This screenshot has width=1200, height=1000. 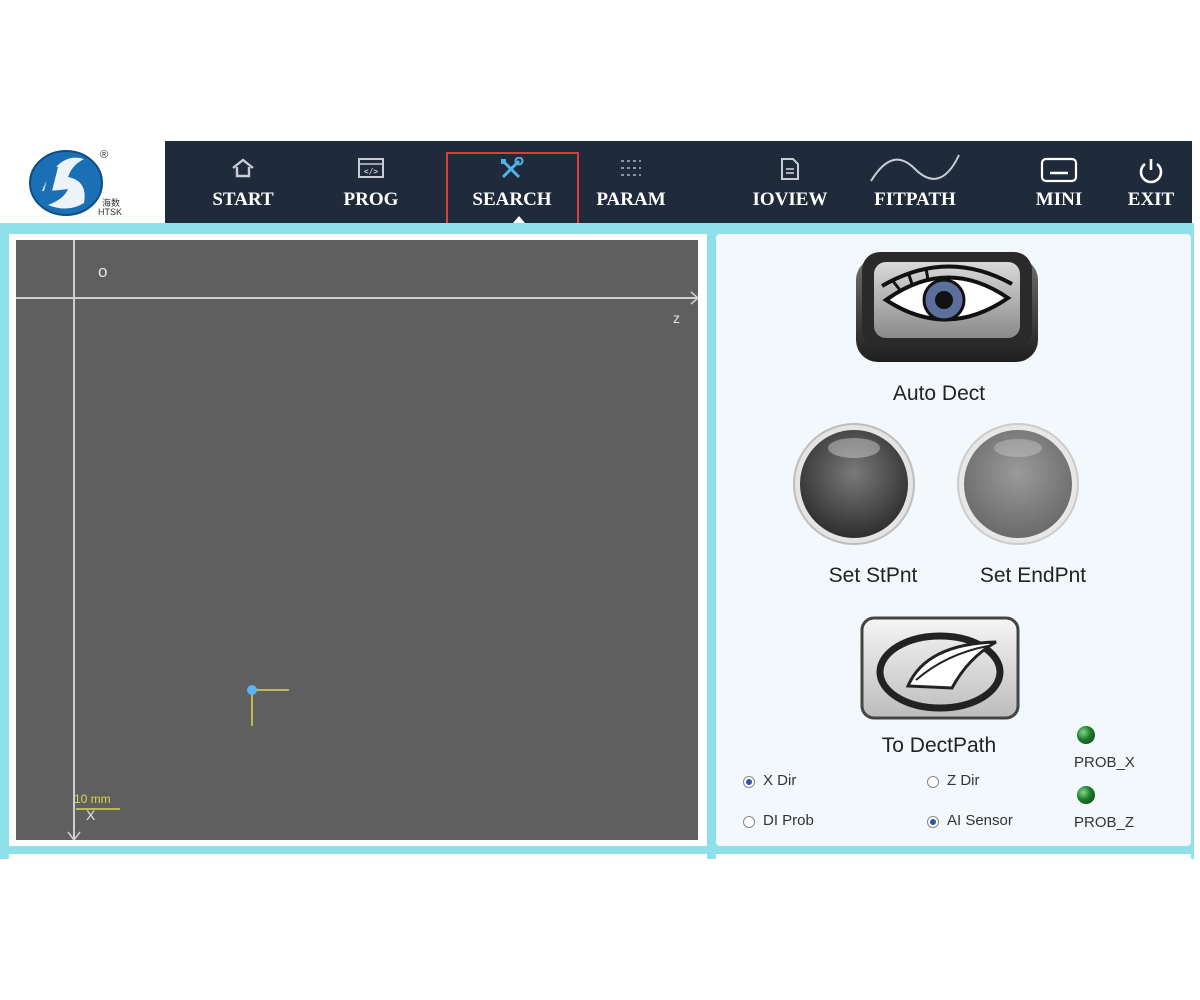 I want to click on selected-tab-caret, so click(x=519, y=219).